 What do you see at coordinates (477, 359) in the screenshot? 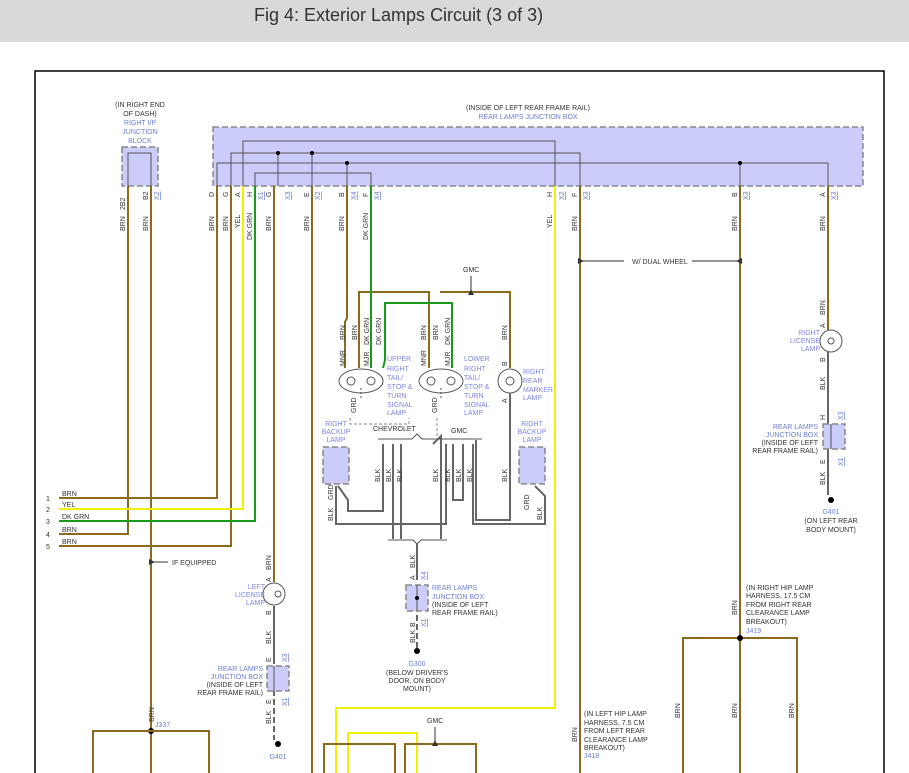
I see `svg-text: LOWER` at bounding box center [477, 359].